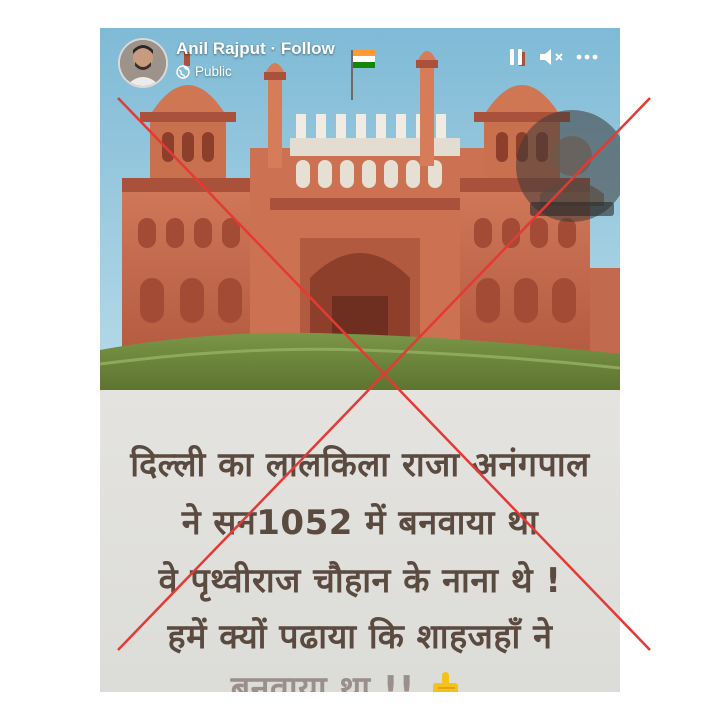 The image size is (720, 720). Describe the element at coordinates (587, 57) in the screenshot. I see `more-horizontal-icon` at that location.